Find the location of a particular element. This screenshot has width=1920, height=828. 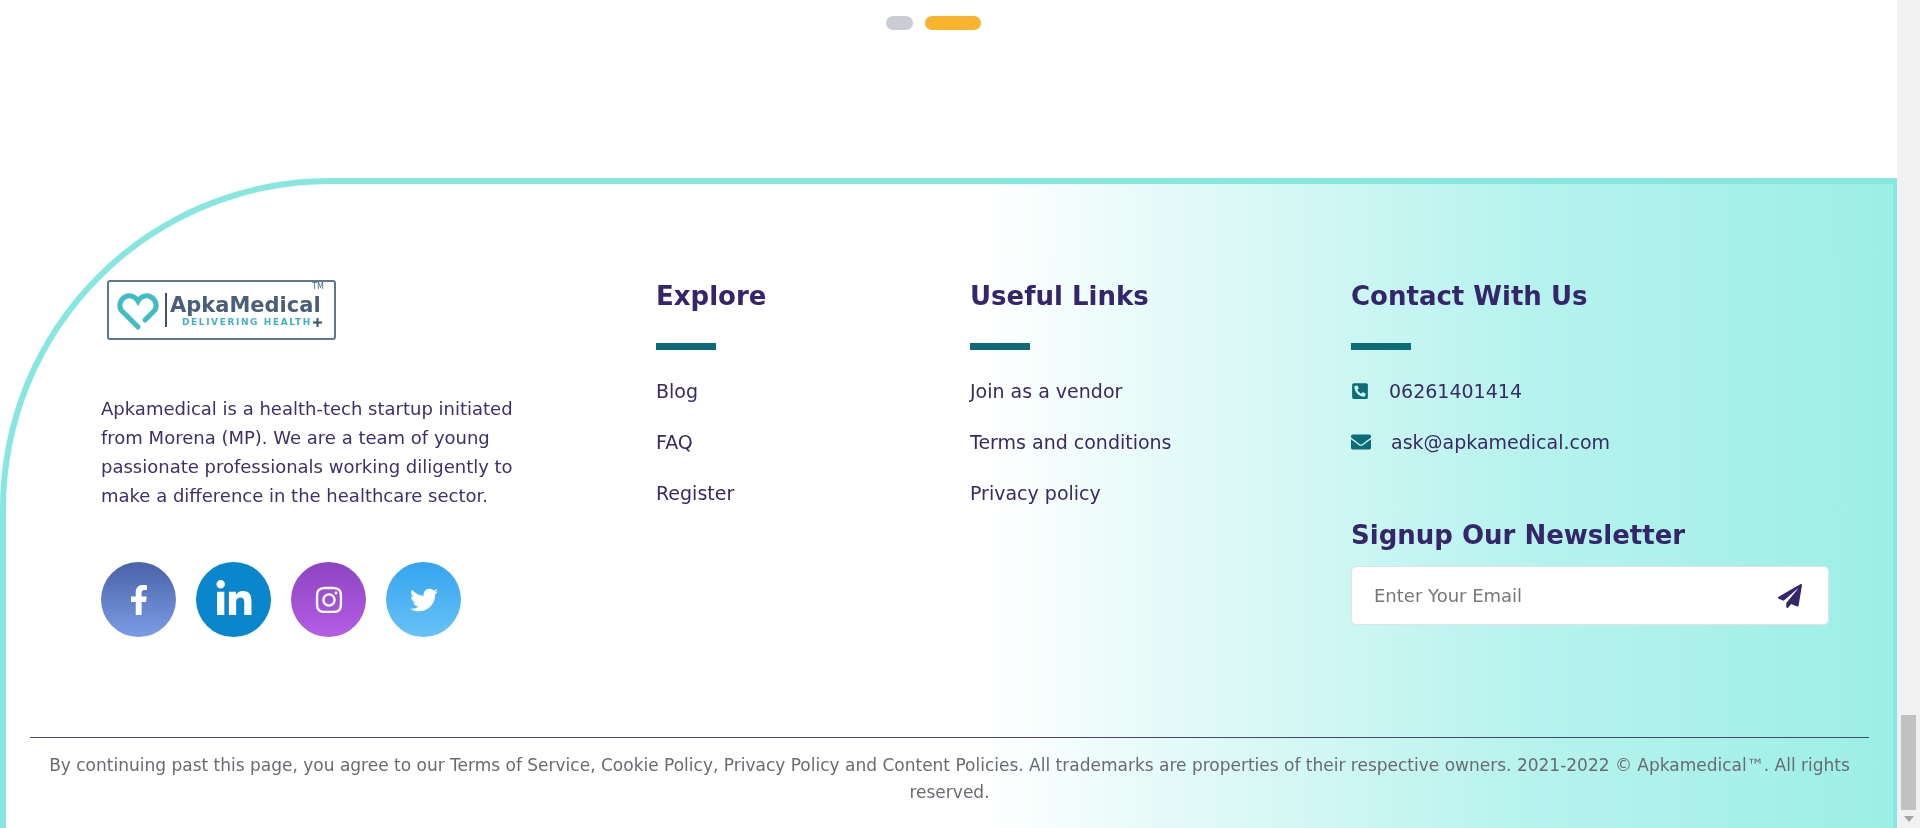

scroll-down-icon is located at coordinates (1908, 819).